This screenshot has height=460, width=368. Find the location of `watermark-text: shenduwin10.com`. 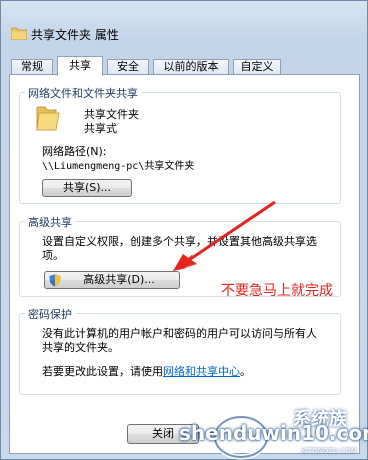

watermark-text: shenduwin10.com is located at coordinates (273, 433).